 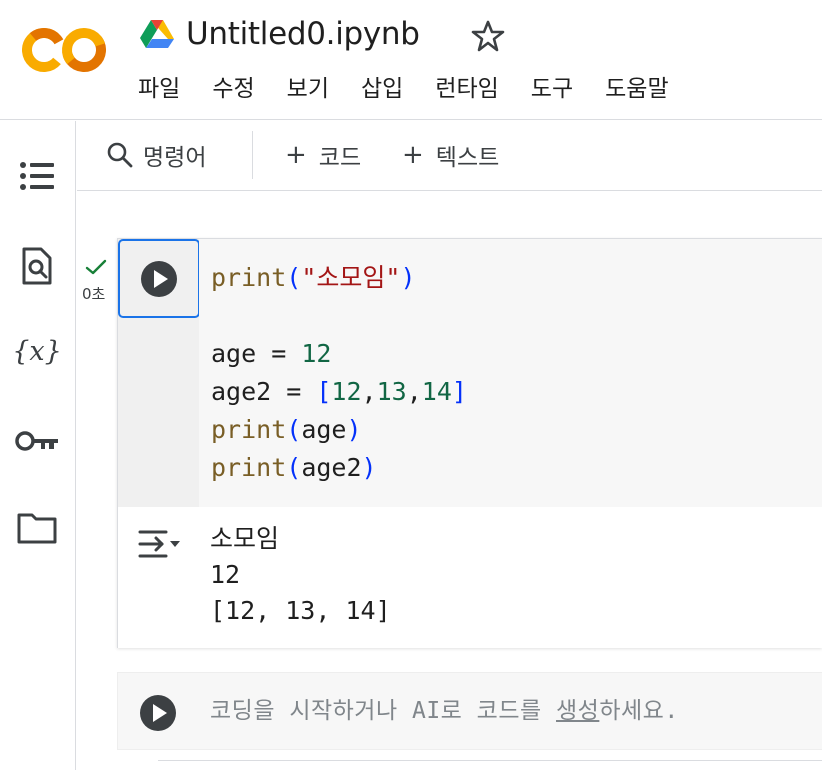 I want to click on notebook-toolbar: 명령어 + 코드 + 텍스트, so click(x=449, y=156).